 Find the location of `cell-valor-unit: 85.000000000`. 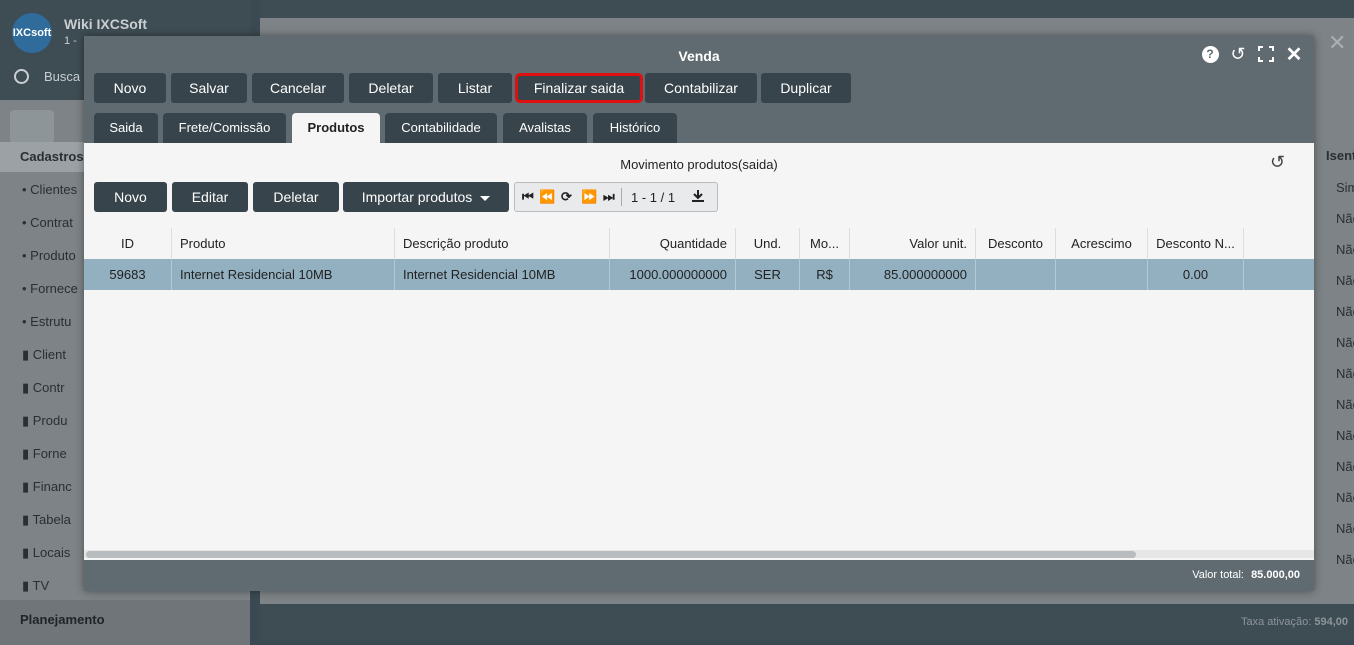

cell-valor-unit: 85.000000000 is located at coordinates (913, 274).